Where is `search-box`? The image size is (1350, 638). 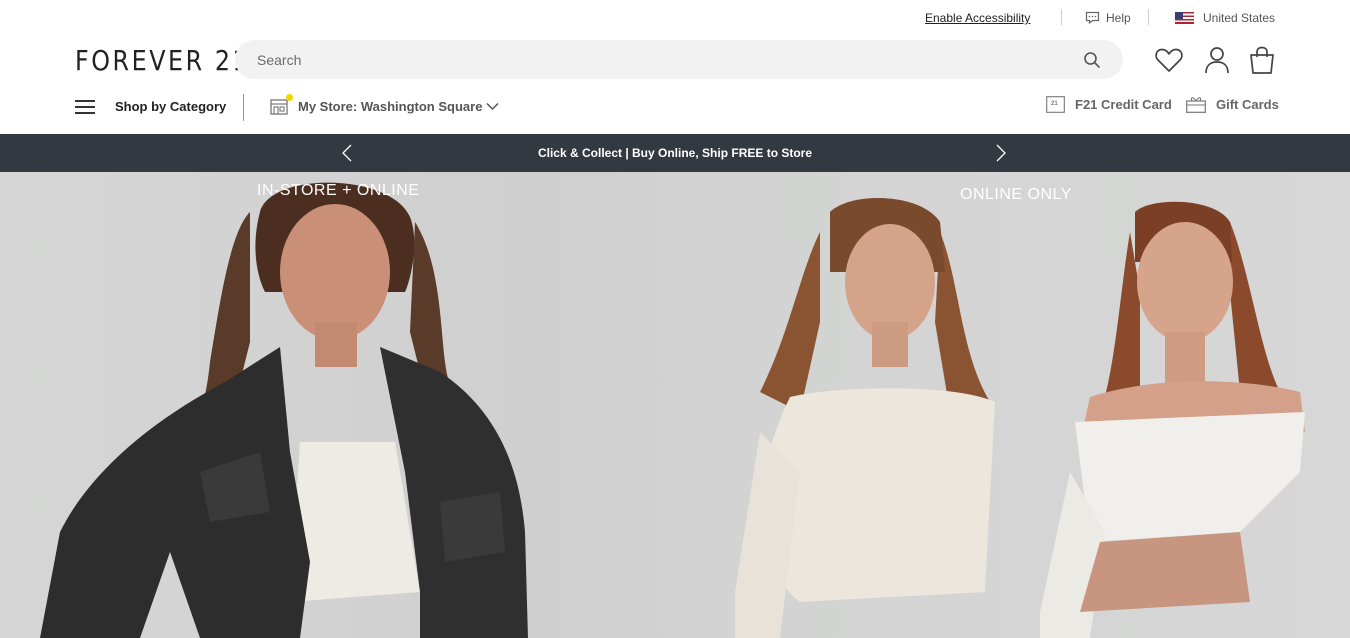 search-box is located at coordinates (679, 59).